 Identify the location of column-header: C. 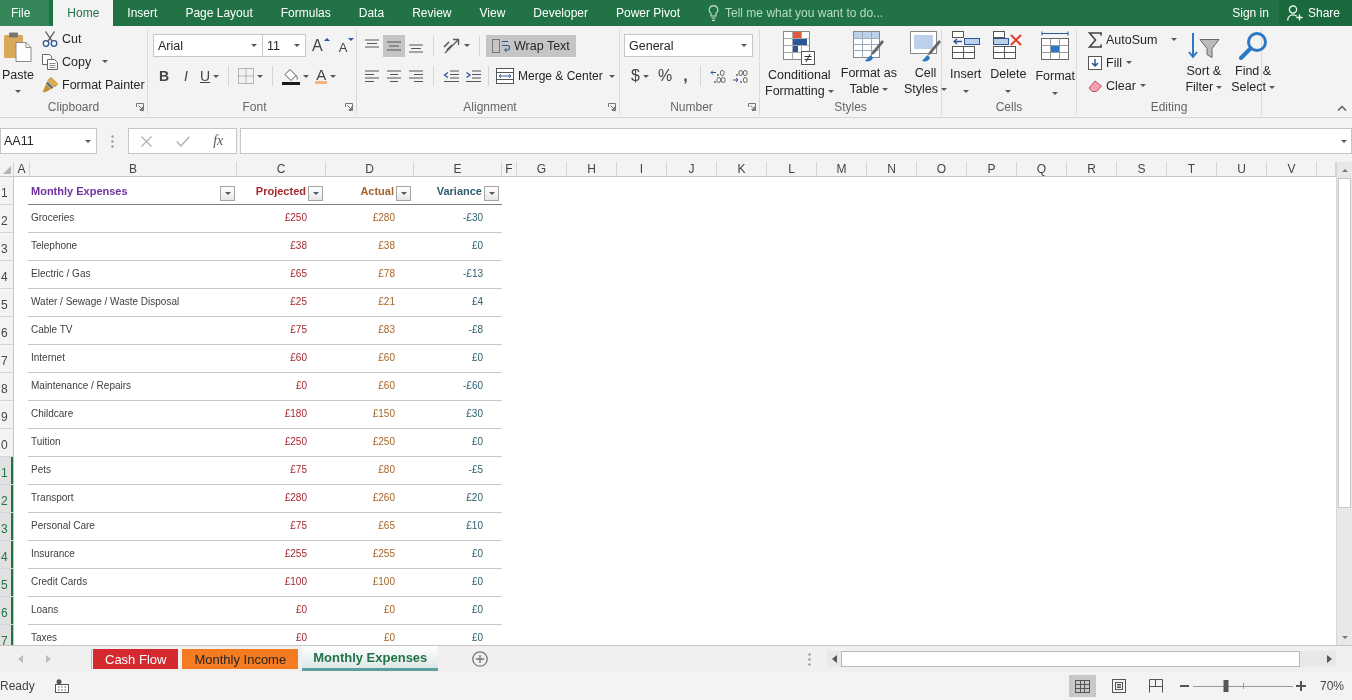
(281, 169).